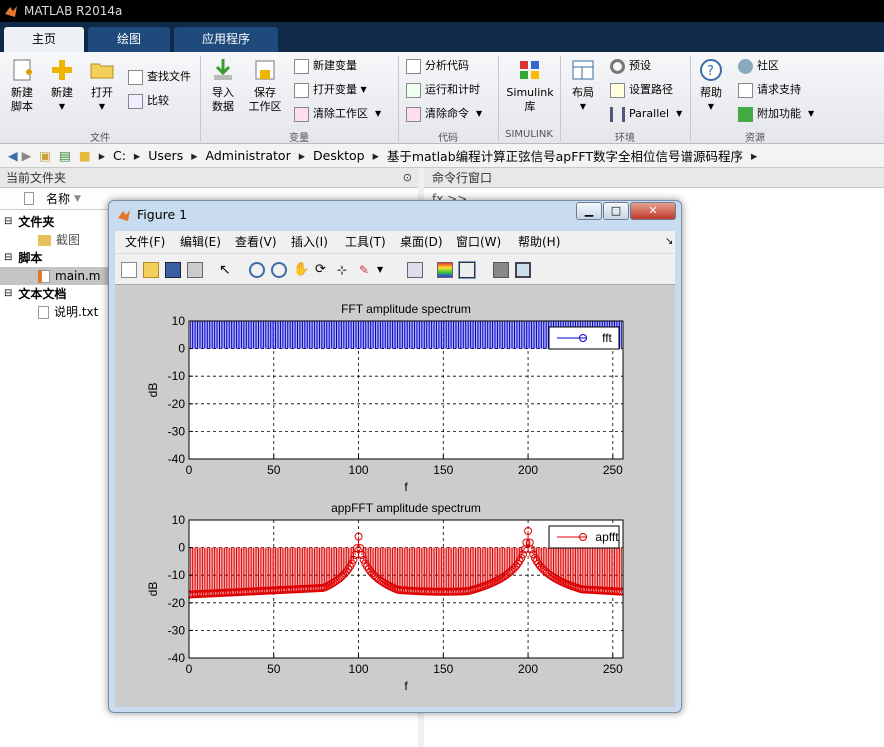  I want to click on x-axis-label: f, so click(406, 487).